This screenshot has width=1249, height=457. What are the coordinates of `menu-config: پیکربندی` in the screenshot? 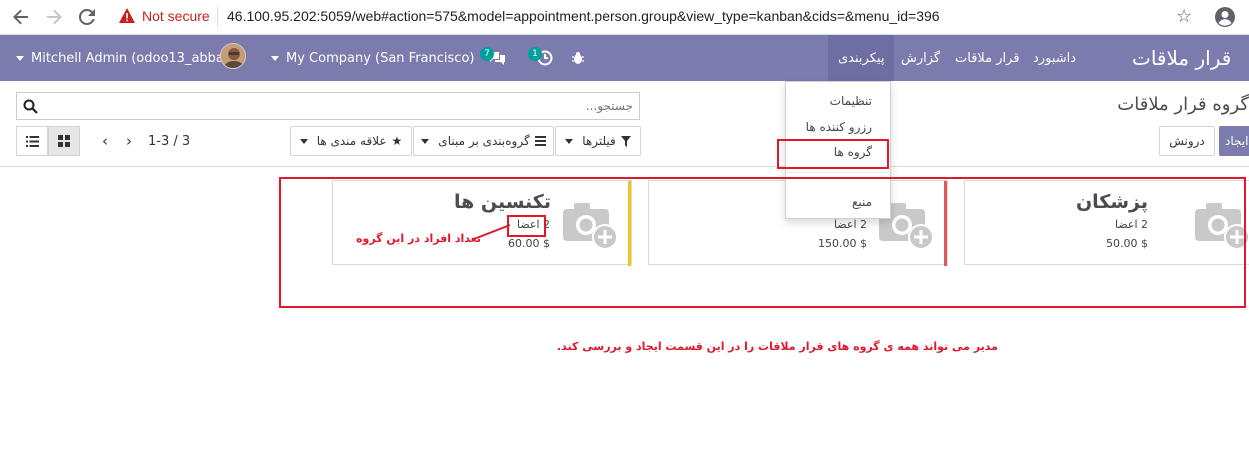 It's located at (861, 58).